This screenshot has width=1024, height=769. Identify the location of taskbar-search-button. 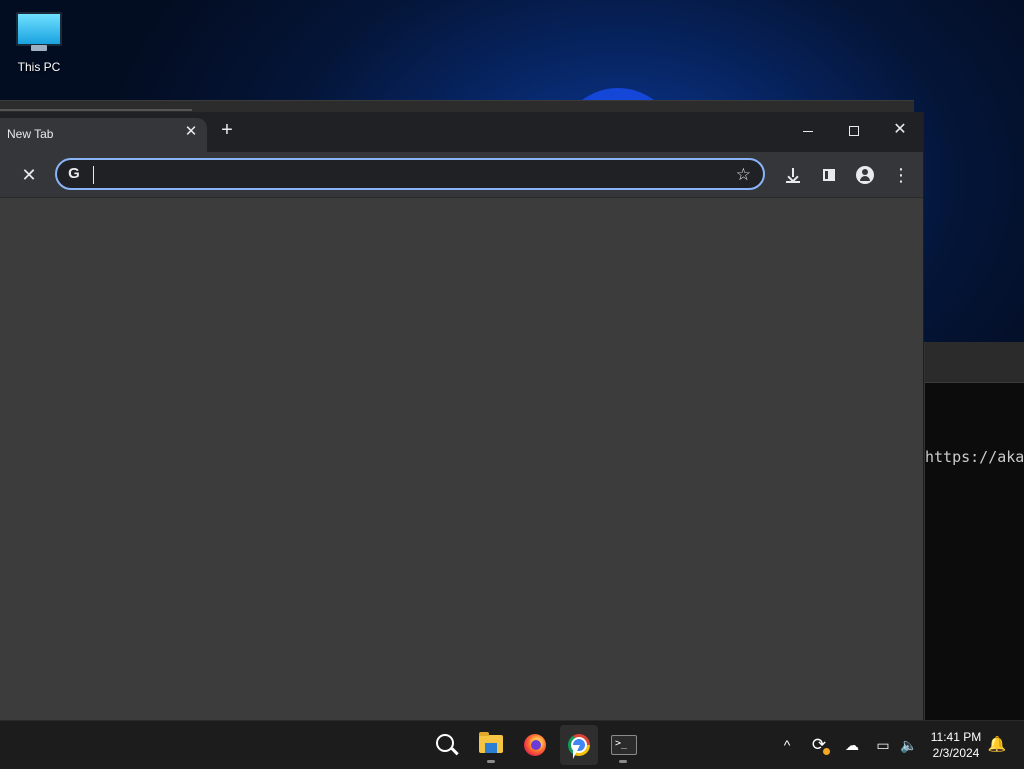
(447, 745).